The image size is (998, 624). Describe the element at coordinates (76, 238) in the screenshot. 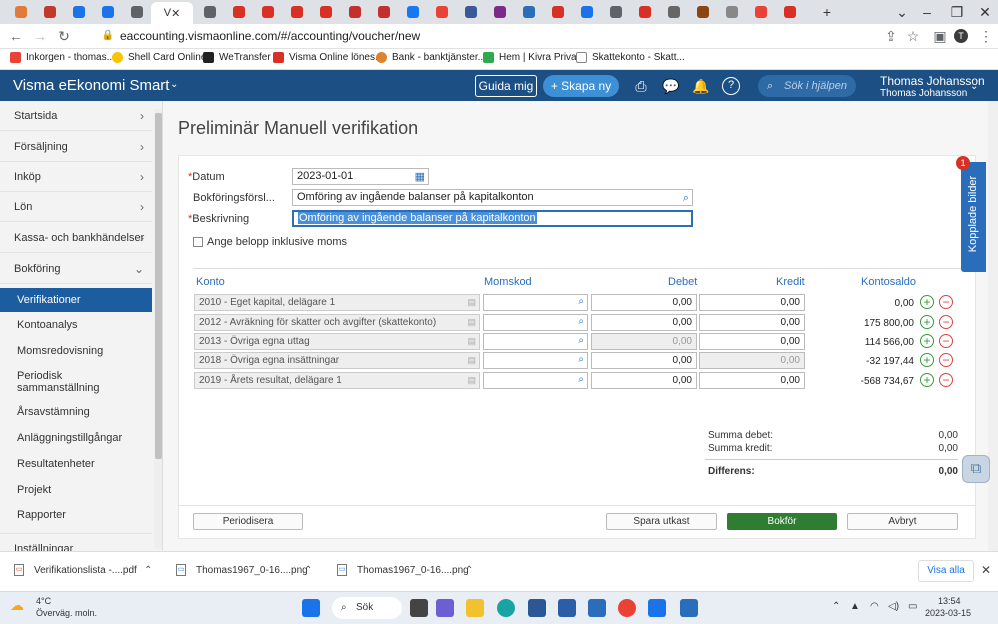

I see `sidebar-item-kassa: Kassa- och bankhändelser ›` at that location.